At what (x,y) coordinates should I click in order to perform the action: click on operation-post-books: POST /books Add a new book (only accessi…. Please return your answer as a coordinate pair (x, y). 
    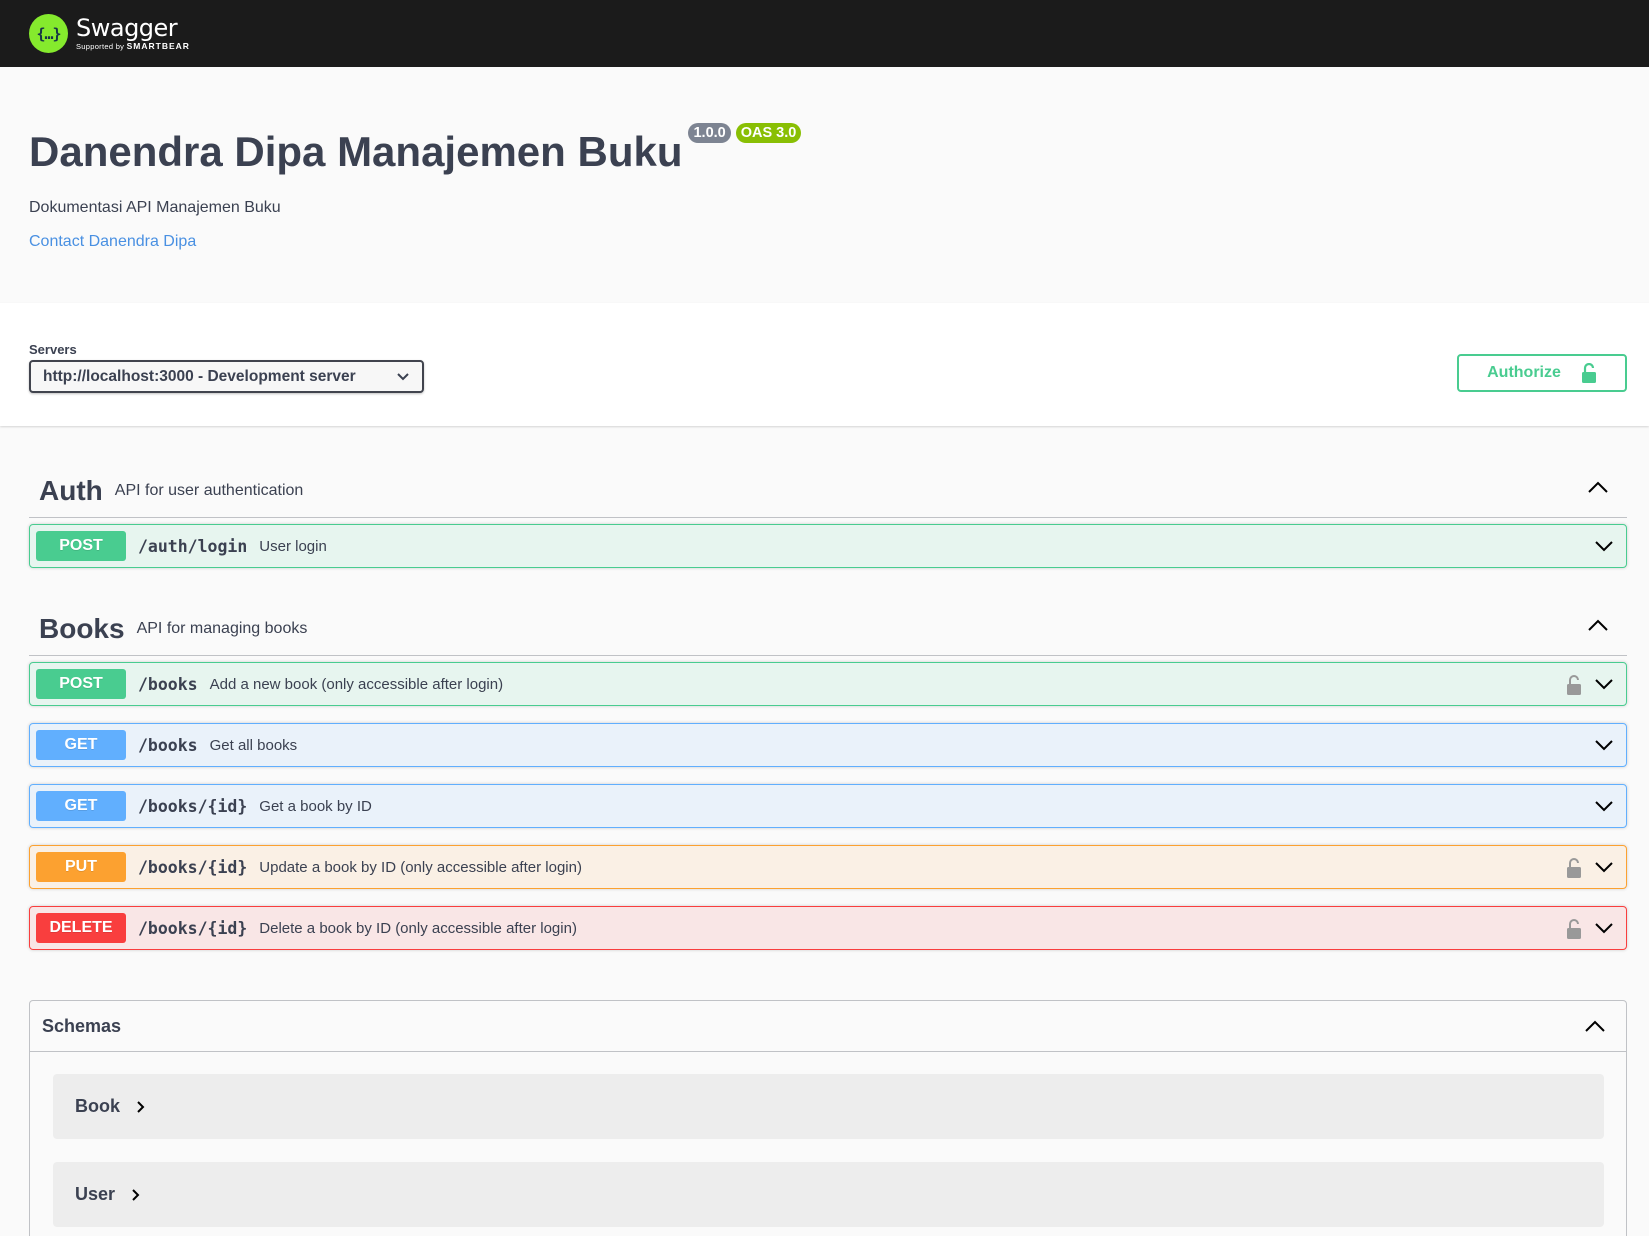
    Looking at the image, I should click on (828, 684).